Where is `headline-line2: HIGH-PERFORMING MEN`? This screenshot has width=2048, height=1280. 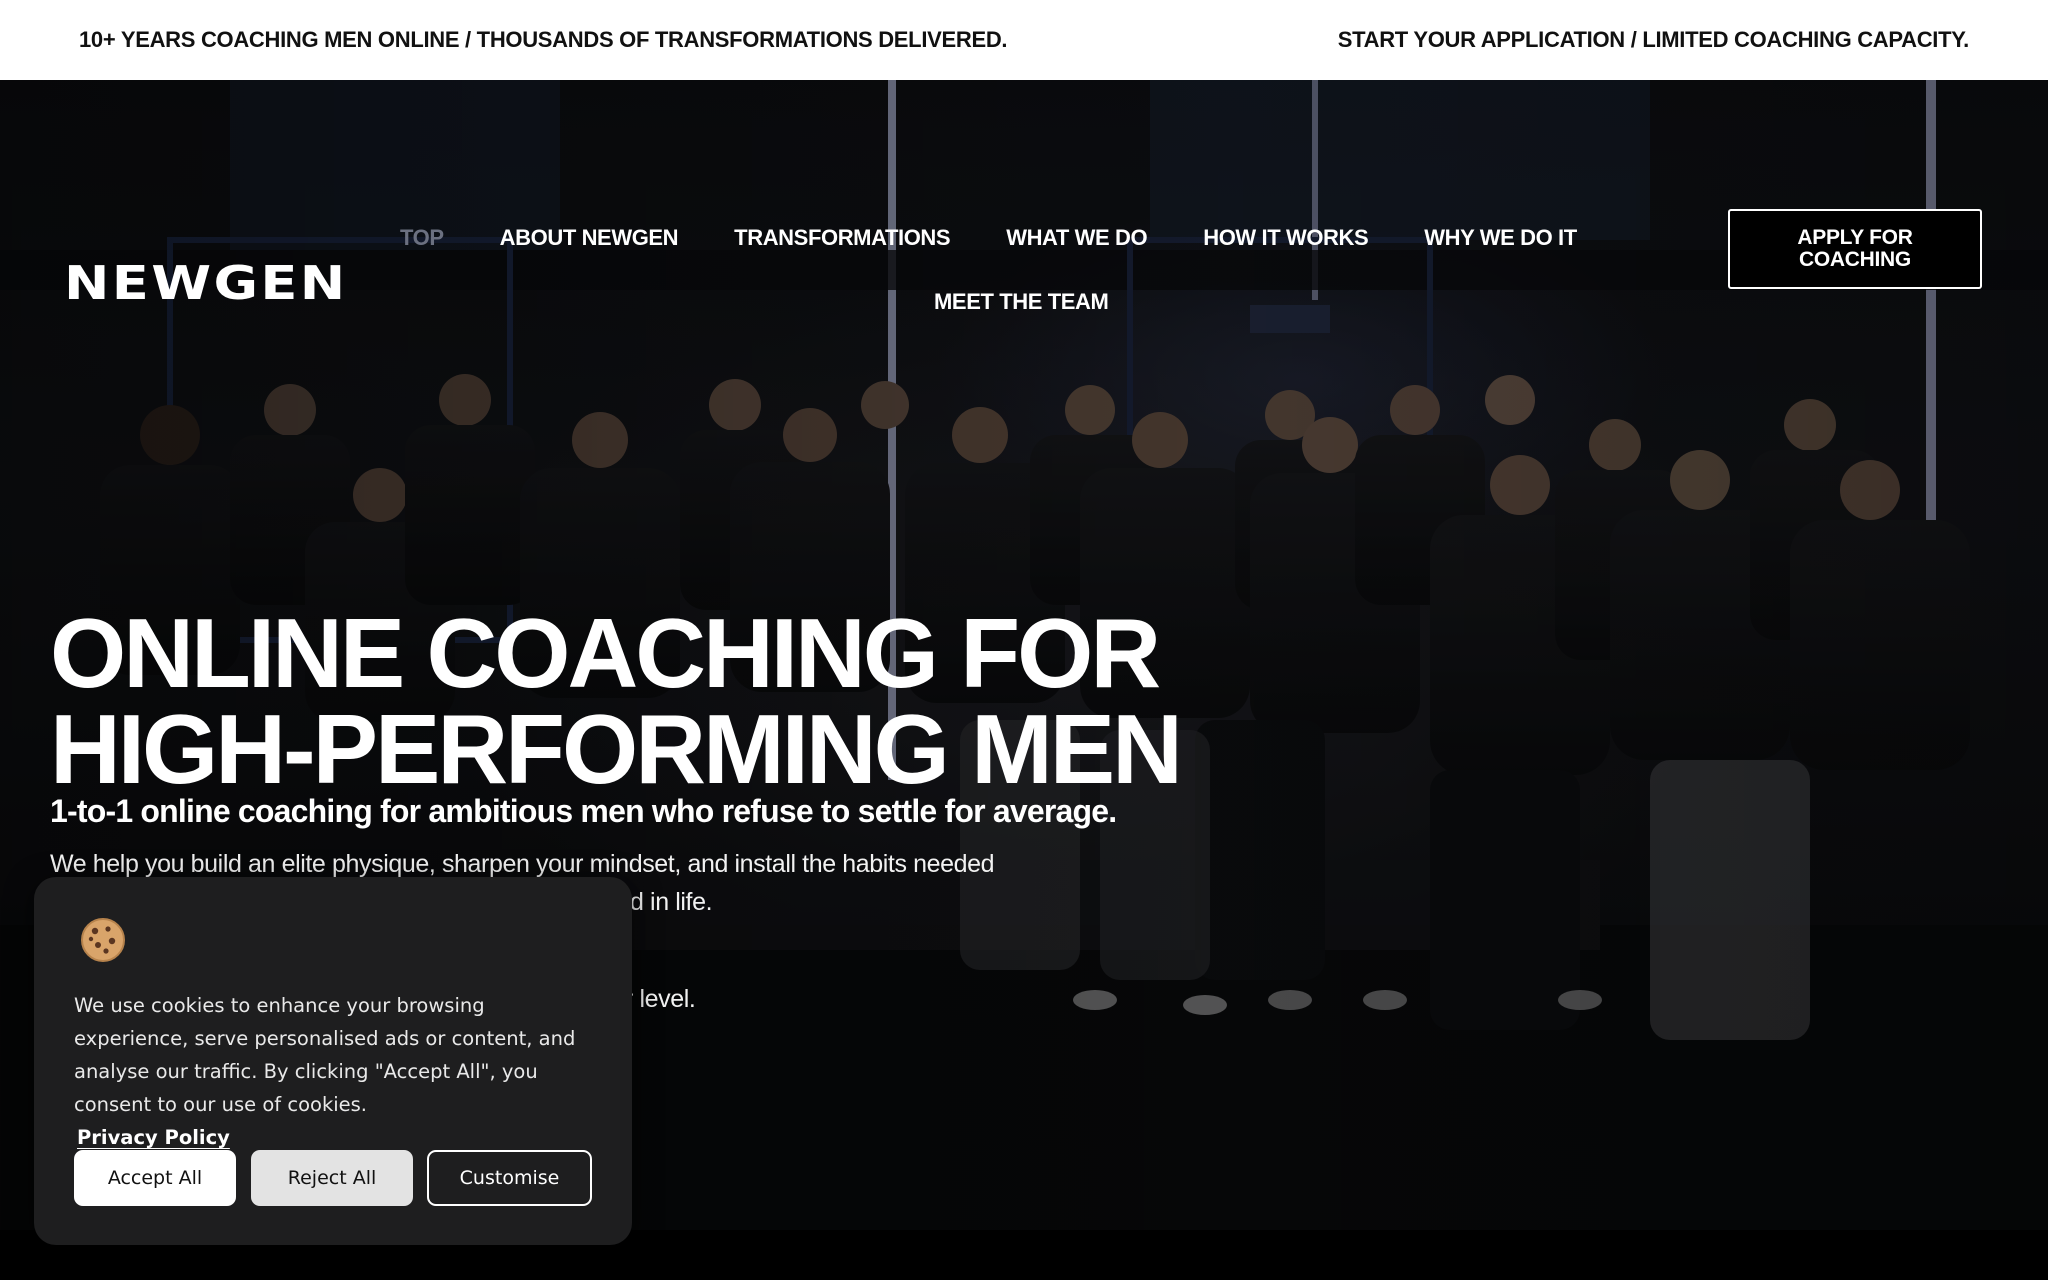
headline-line2: HIGH-PERFORMING MEN is located at coordinates (616, 749).